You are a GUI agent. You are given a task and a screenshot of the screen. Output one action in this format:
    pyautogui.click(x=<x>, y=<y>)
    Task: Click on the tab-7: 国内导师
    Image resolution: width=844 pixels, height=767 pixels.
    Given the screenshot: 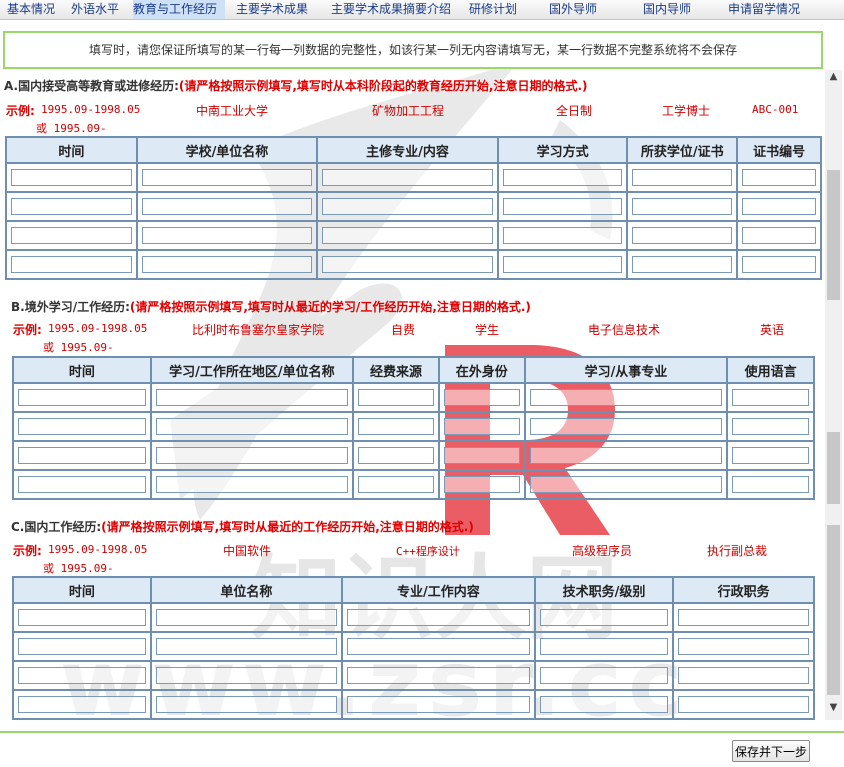 What is the action you would take?
    pyautogui.click(x=672, y=9)
    